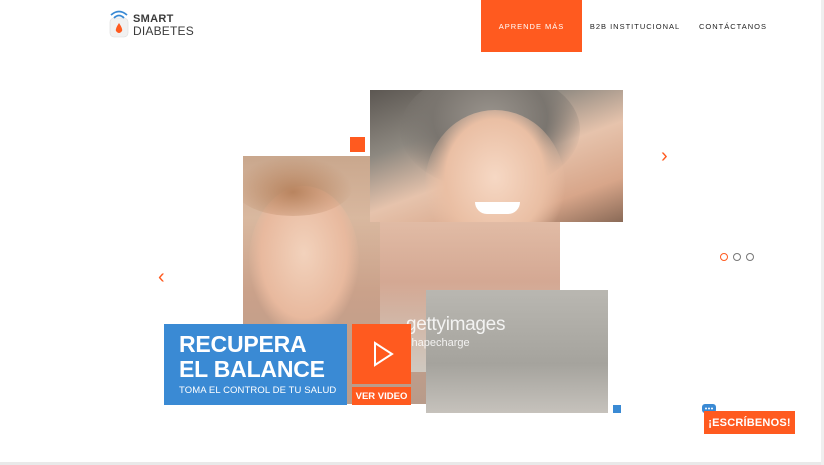 The width and height of the screenshot is (824, 465). I want to click on hero-title-line1: RECUPERA, so click(243, 344).